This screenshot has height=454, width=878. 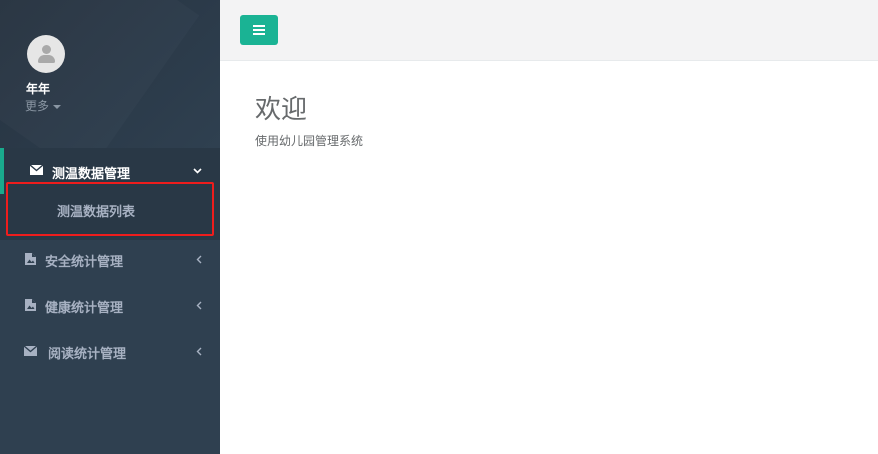 I want to click on profile-panel: 年年 更多, so click(x=110, y=74).